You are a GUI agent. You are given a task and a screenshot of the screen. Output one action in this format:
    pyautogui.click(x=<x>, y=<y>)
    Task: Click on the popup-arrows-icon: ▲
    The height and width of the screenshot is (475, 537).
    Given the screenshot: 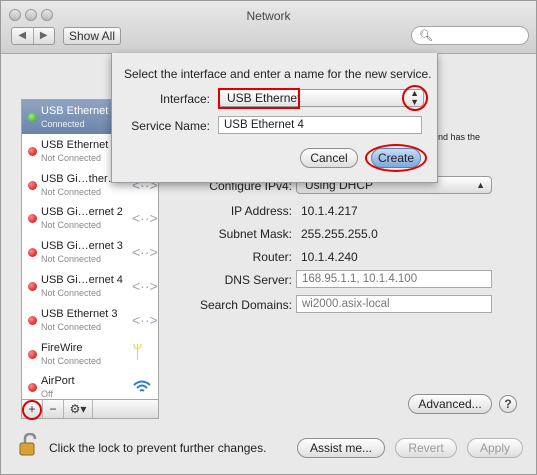 What is the action you would take?
    pyautogui.click(x=480, y=185)
    